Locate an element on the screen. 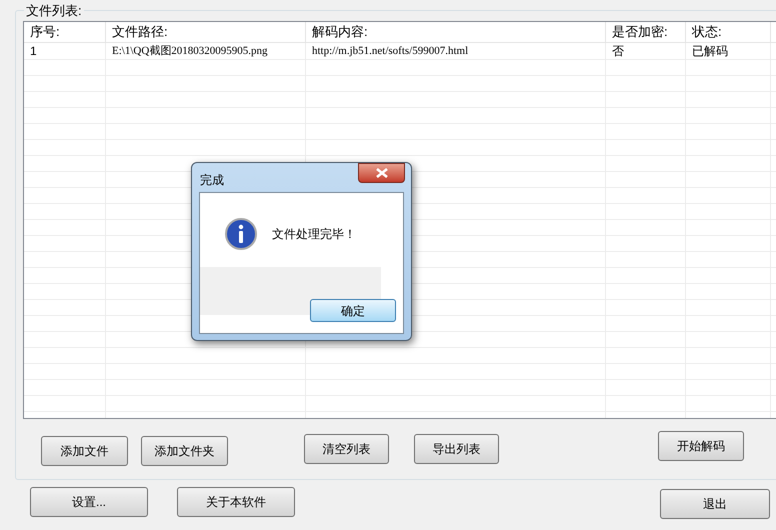 Image resolution: width=776 pixels, height=530 pixels. push-button: 关于本软件 is located at coordinates (236, 502).